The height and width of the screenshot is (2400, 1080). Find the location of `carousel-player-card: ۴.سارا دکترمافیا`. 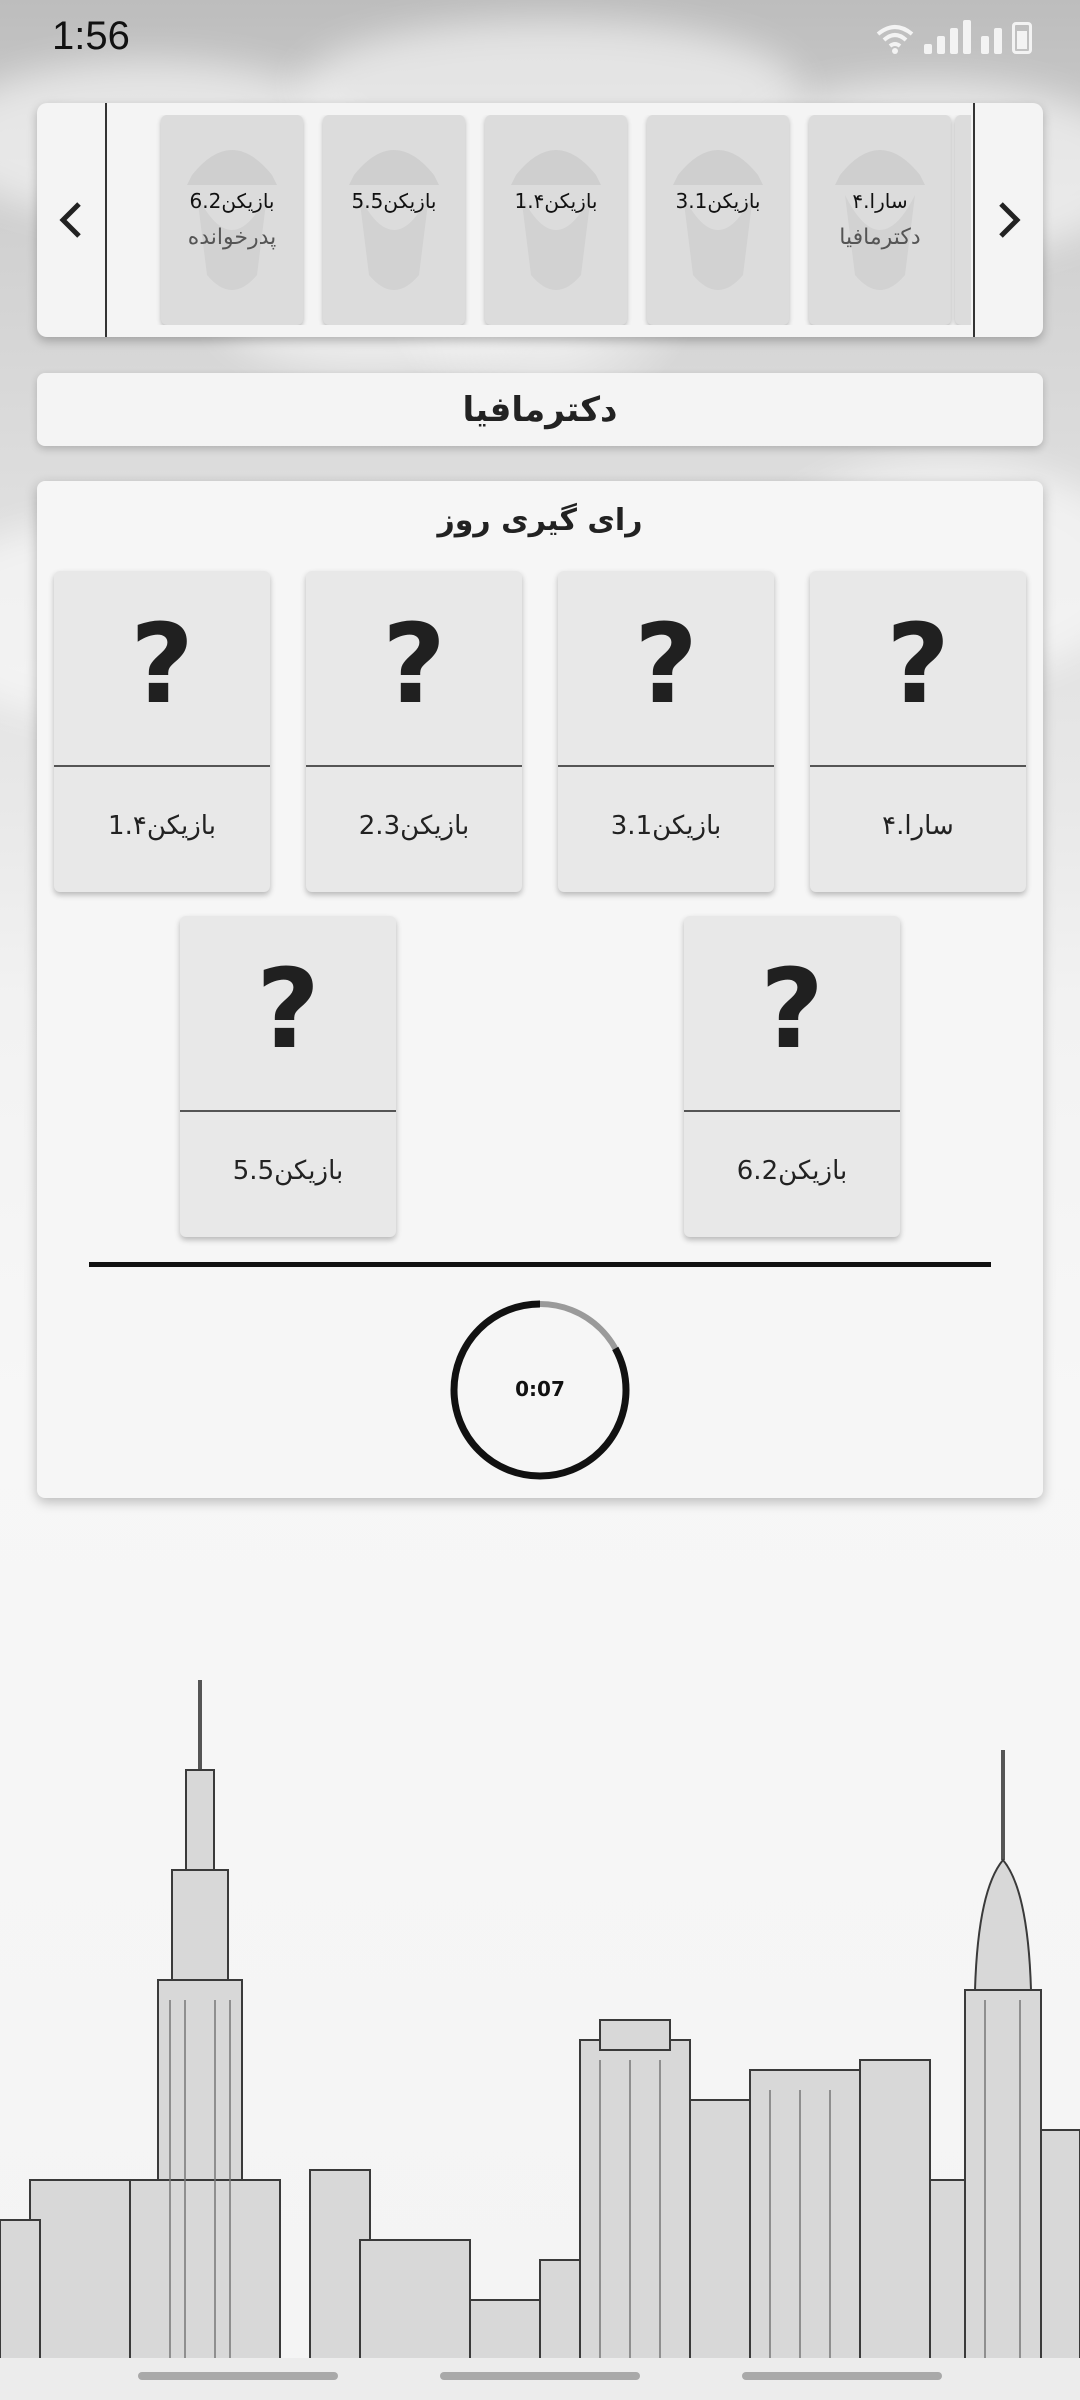

carousel-player-card: ۴.سارا دکترمافیا is located at coordinates (880, 220).